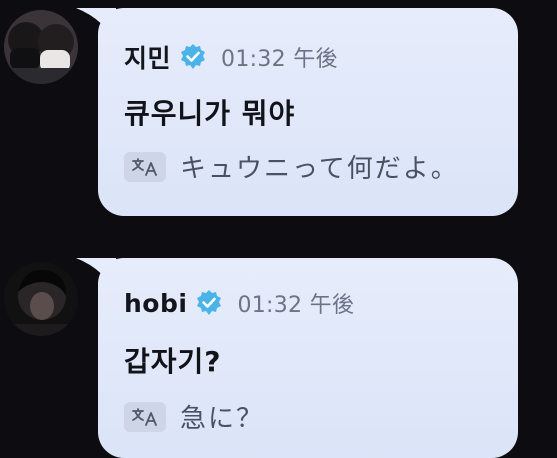 The height and width of the screenshot is (458, 557). What do you see at coordinates (155, 303) in the screenshot?
I see `sender-name: hobi` at bounding box center [155, 303].